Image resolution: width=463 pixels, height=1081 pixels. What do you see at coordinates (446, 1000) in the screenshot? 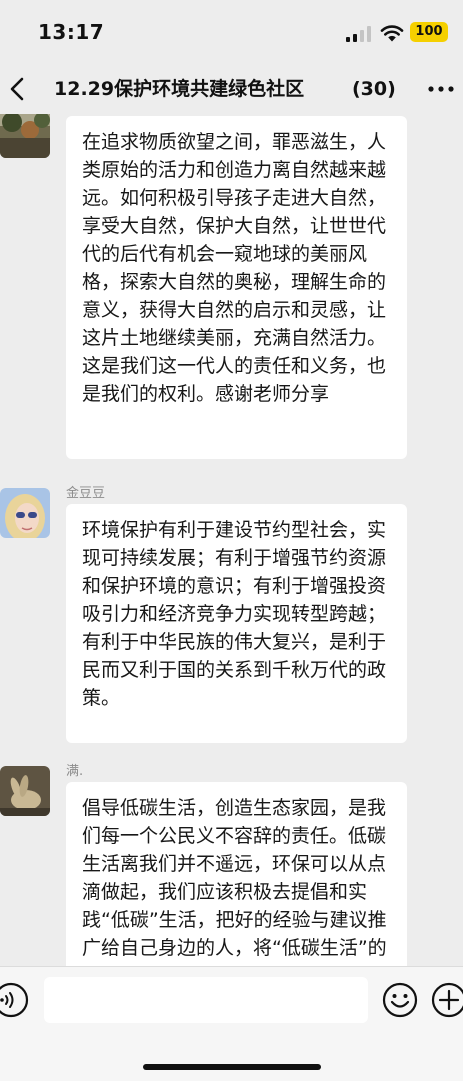
I see `plus-icon` at bounding box center [446, 1000].